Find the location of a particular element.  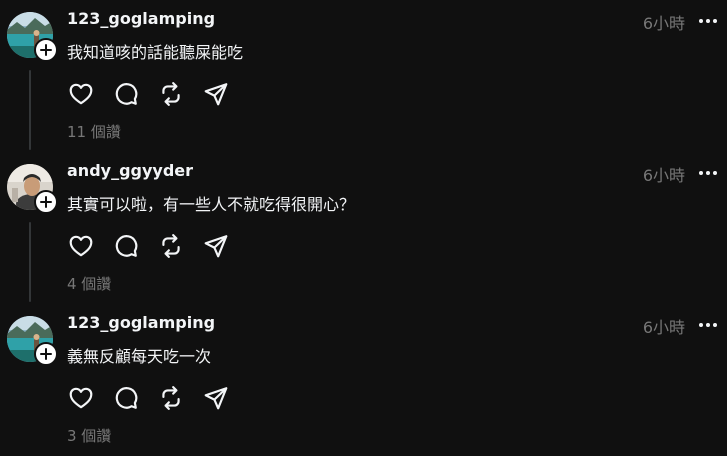

username: andy_ggyyder is located at coordinates (130, 170).